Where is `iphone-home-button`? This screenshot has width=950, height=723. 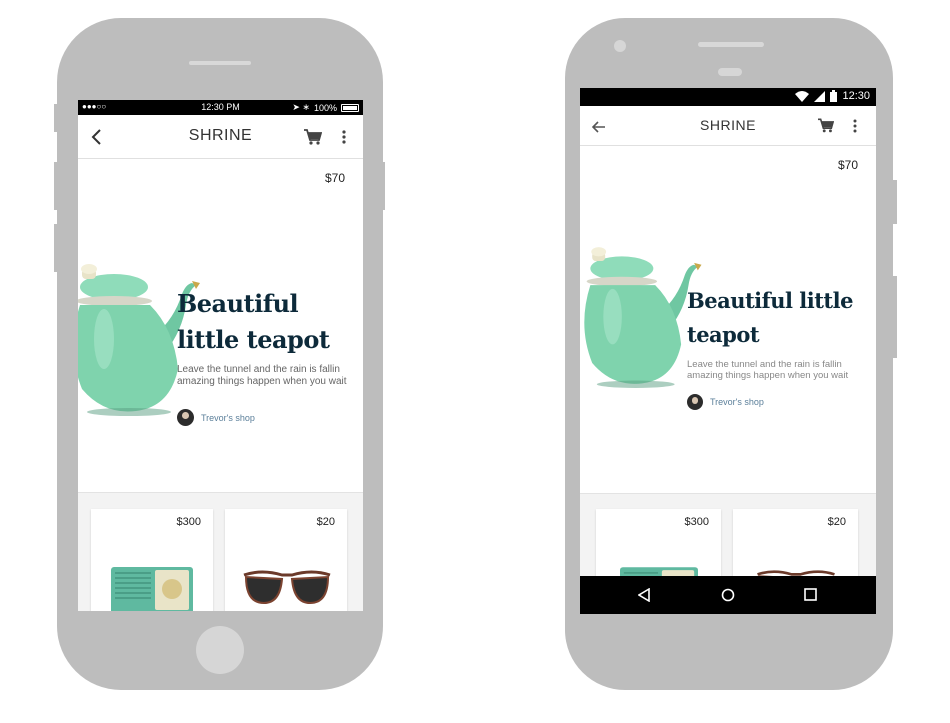
iphone-home-button is located at coordinates (220, 650).